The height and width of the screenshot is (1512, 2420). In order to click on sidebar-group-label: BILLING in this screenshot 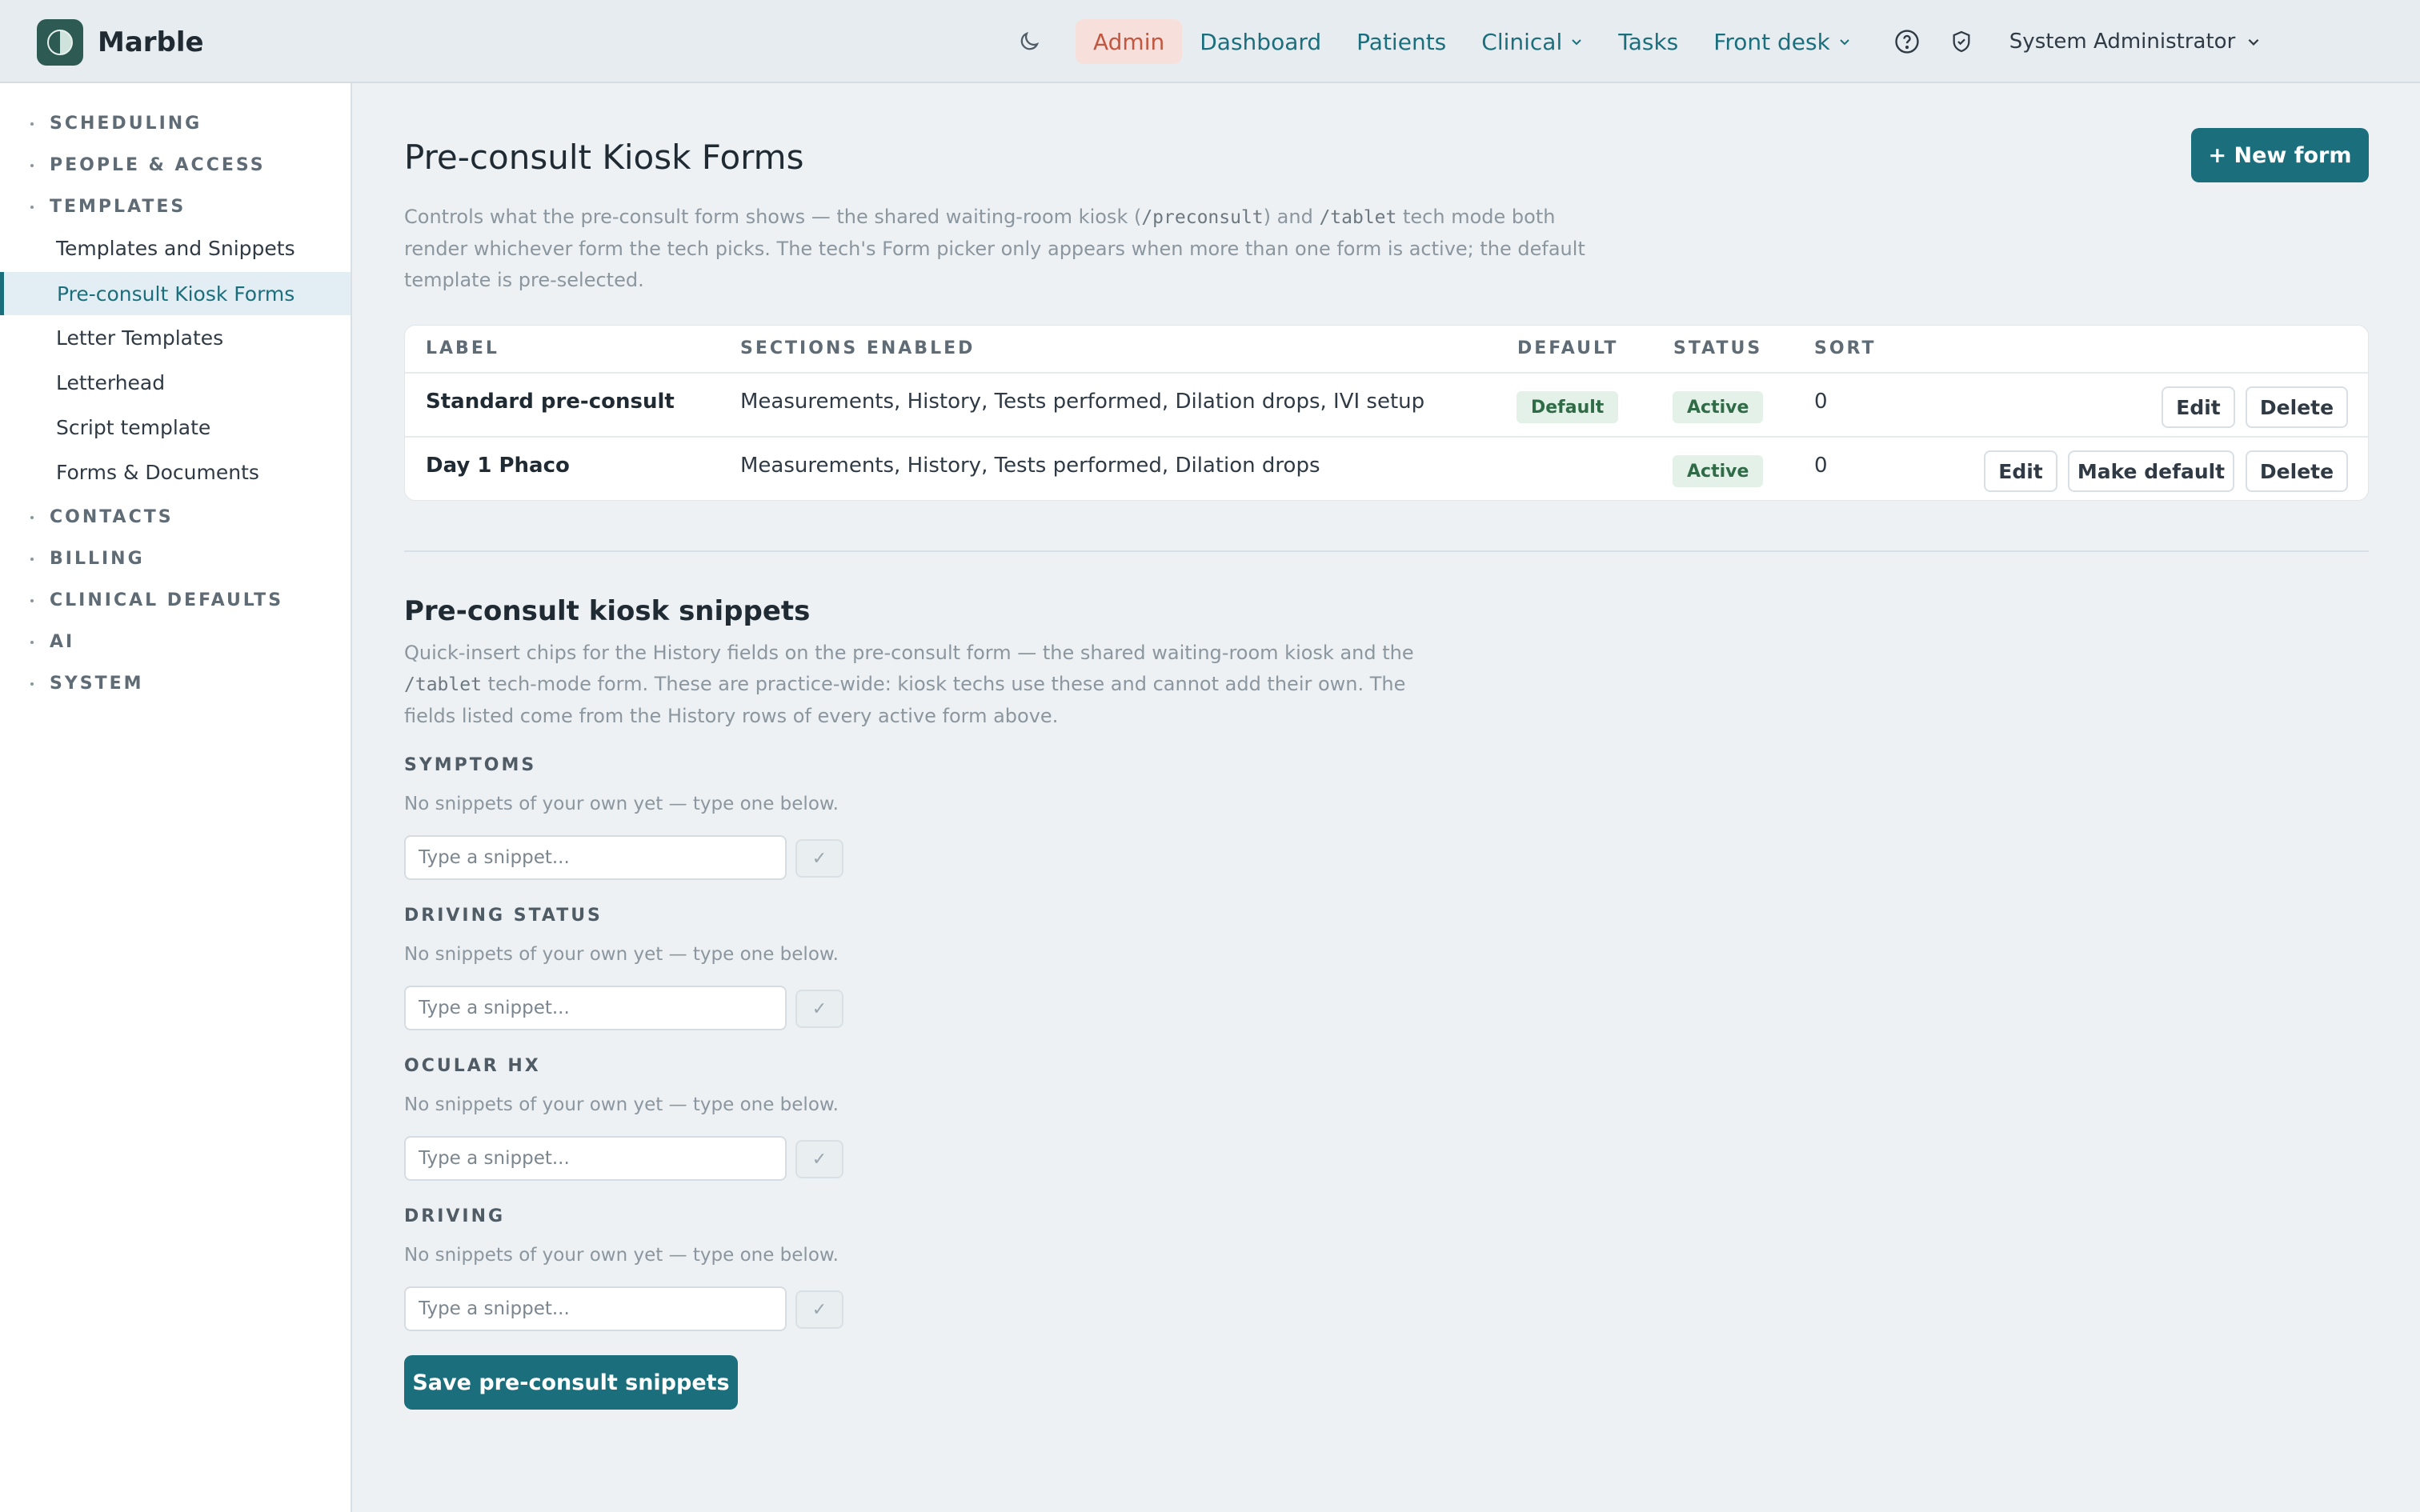, I will do `click(97, 559)`.